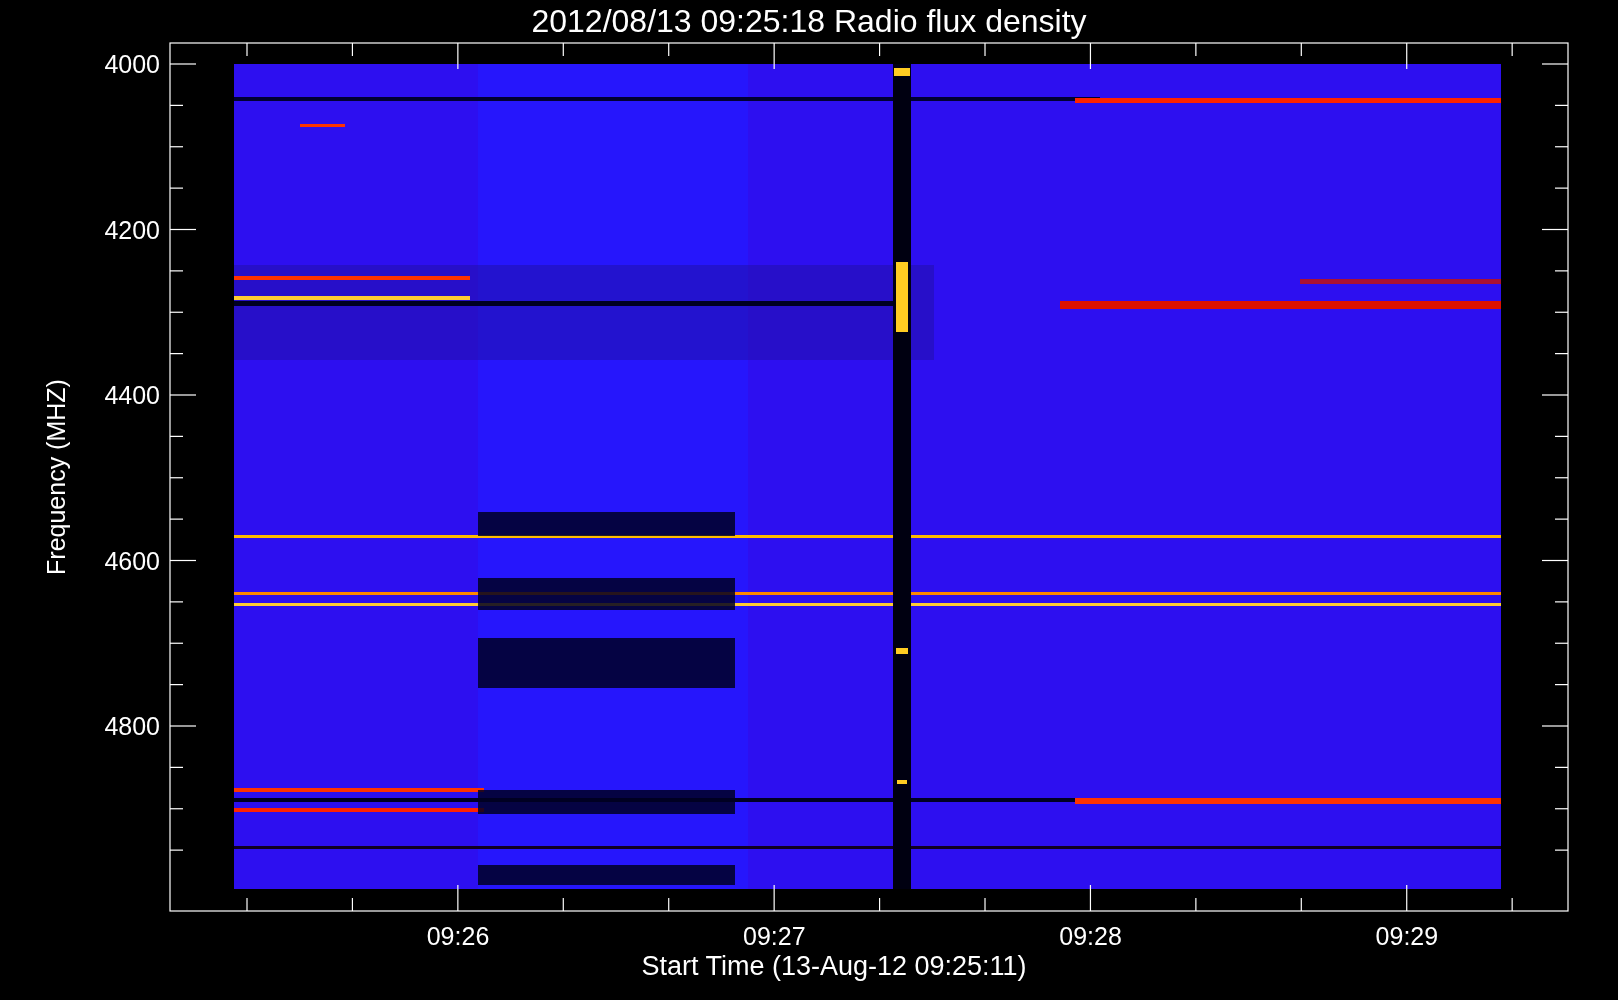 The height and width of the screenshot is (1000, 1618). I want to click on y-tick-label: 4800, so click(132, 726).